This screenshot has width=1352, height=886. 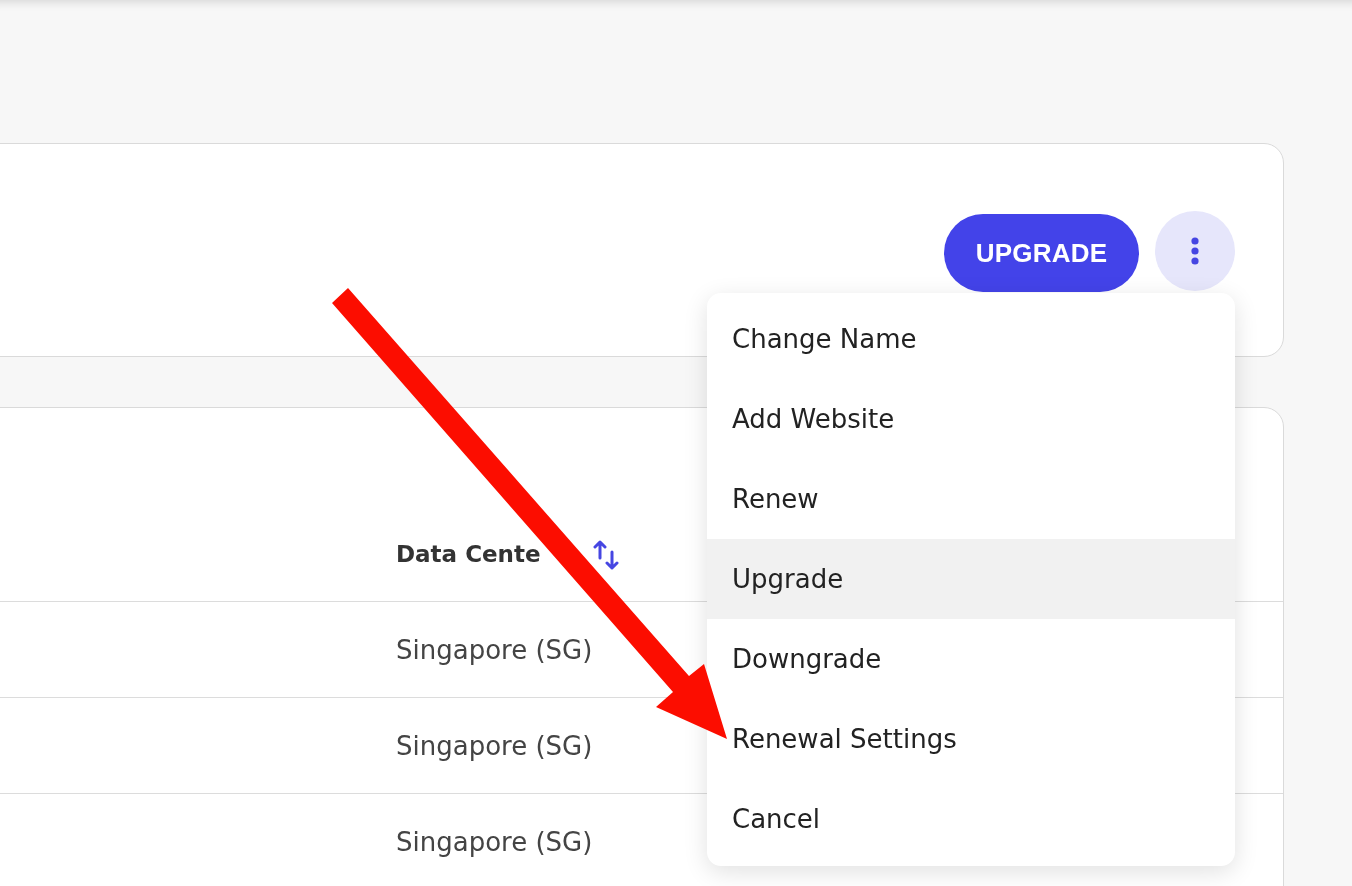 What do you see at coordinates (971, 499) in the screenshot?
I see `menu-item: Renew` at bounding box center [971, 499].